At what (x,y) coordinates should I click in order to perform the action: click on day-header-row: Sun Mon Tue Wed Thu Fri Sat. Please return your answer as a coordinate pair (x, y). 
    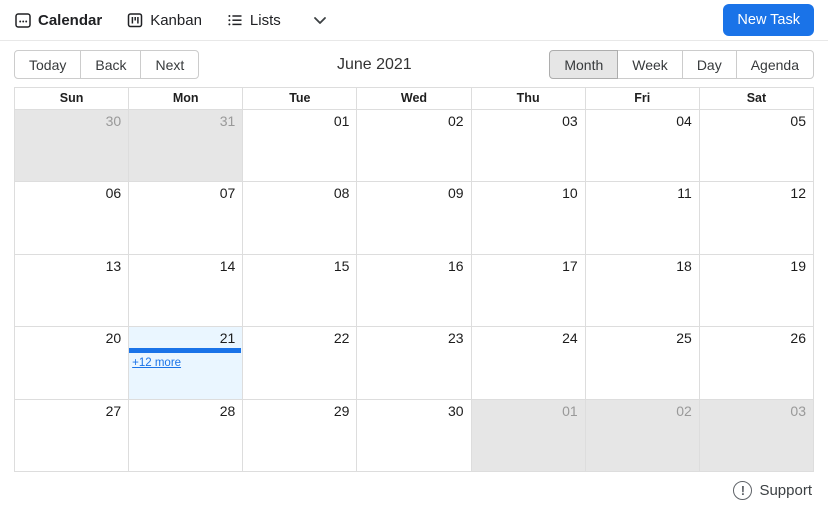
    Looking at the image, I should click on (414, 99).